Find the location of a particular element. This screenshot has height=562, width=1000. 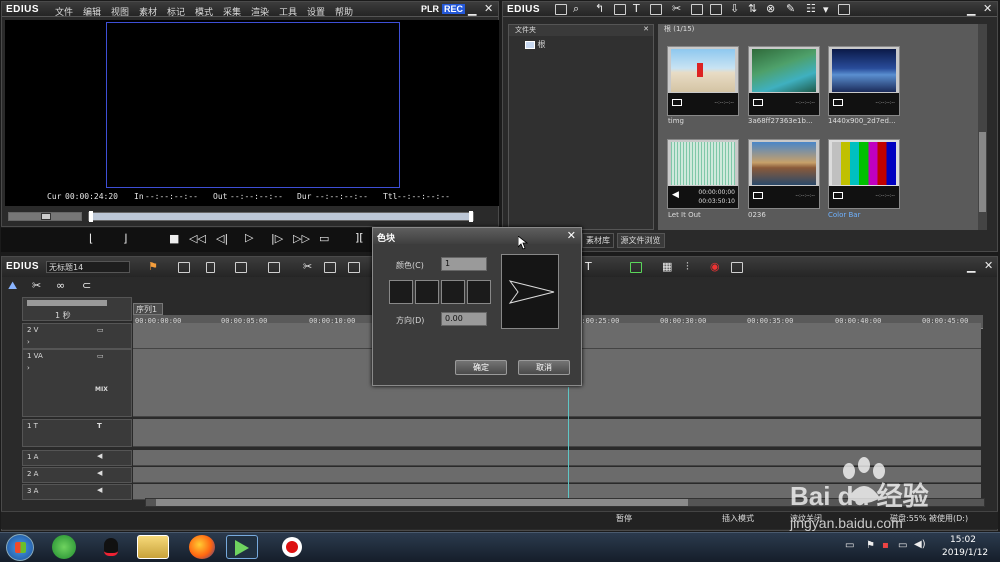

menu-clip: 素材 is located at coordinates (148, 11).